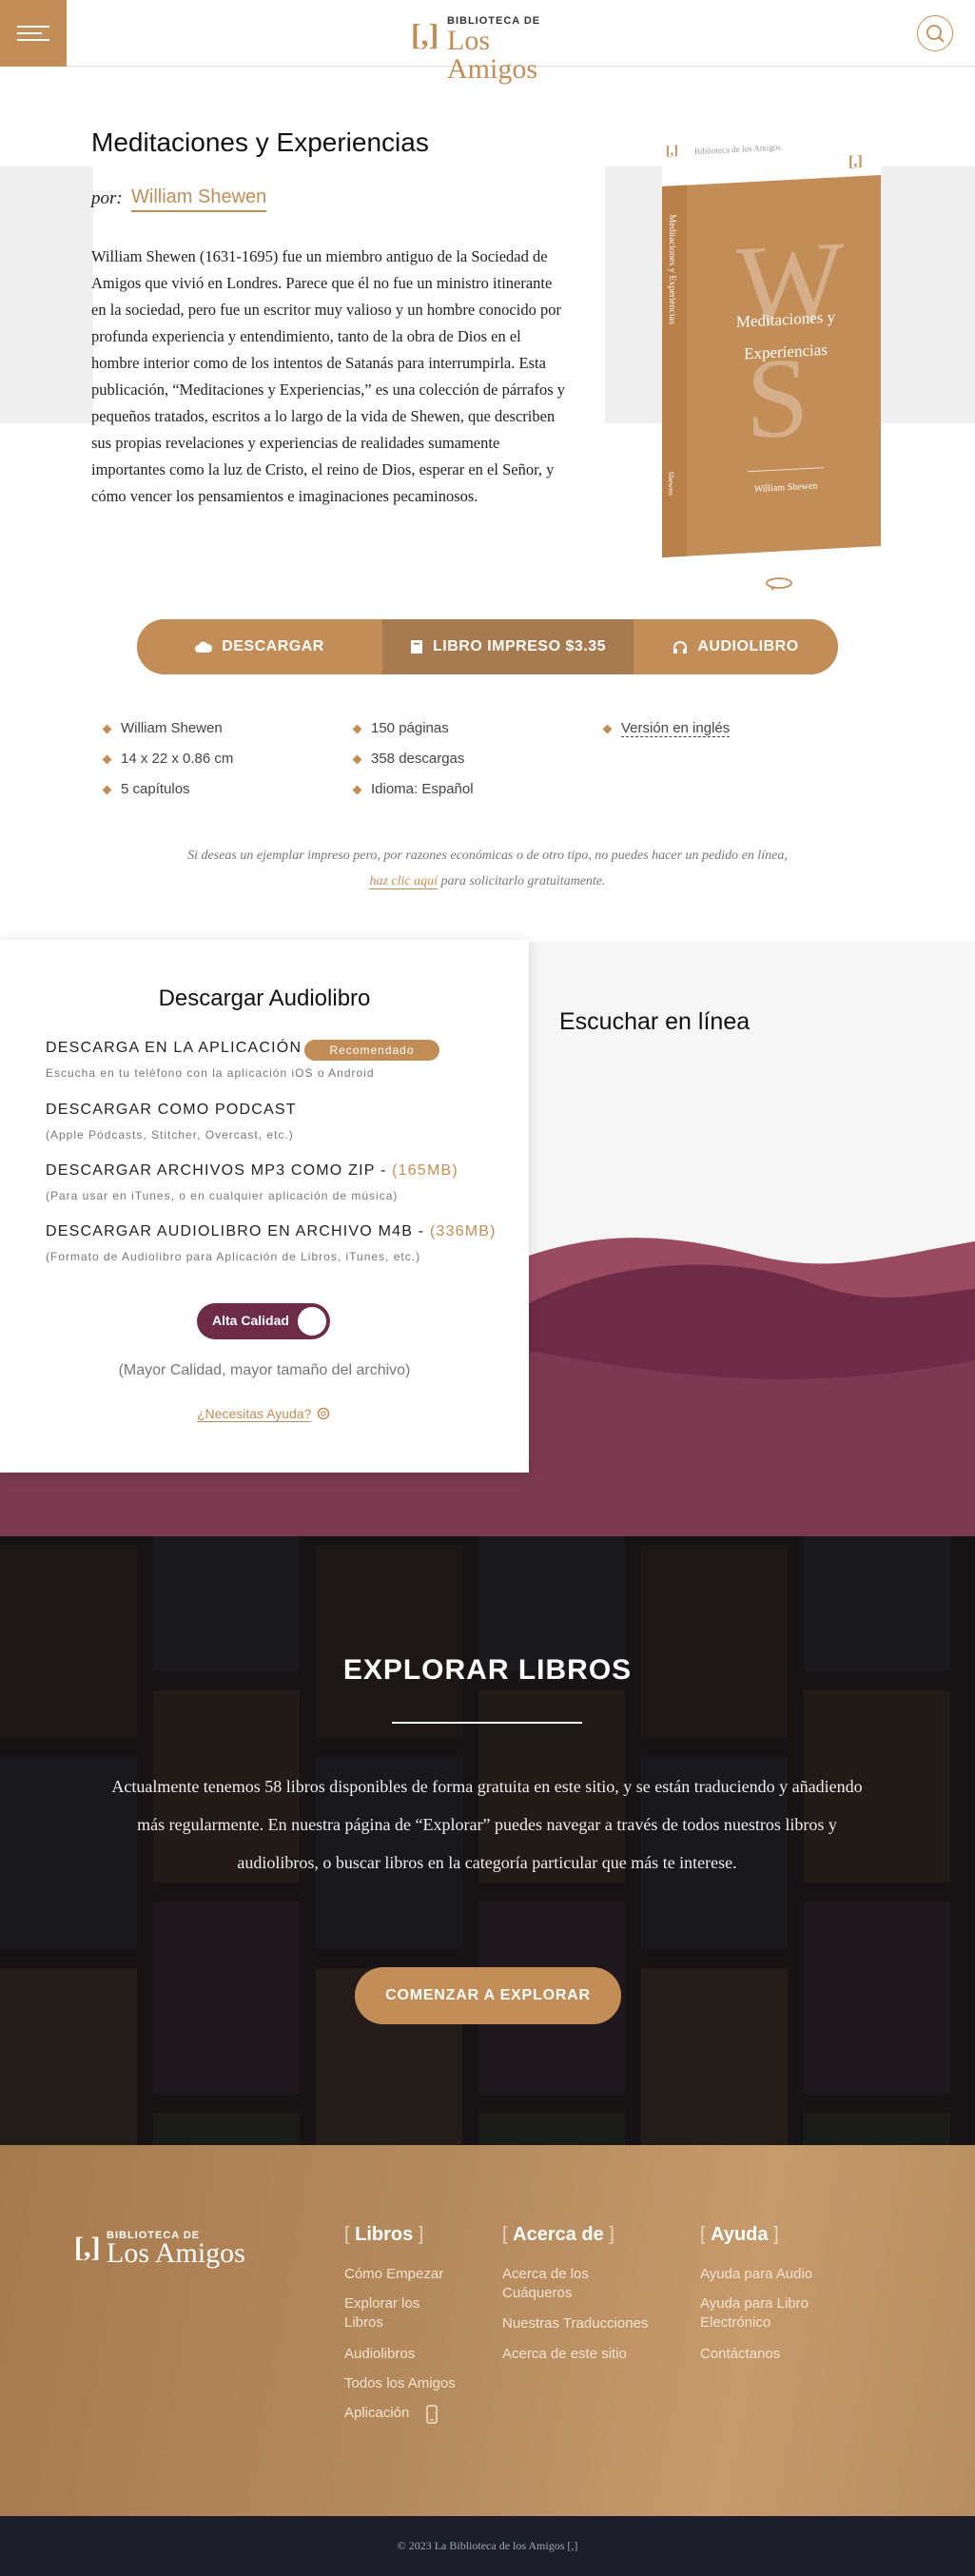  I want to click on option-size: (165MB), so click(425, 1171).